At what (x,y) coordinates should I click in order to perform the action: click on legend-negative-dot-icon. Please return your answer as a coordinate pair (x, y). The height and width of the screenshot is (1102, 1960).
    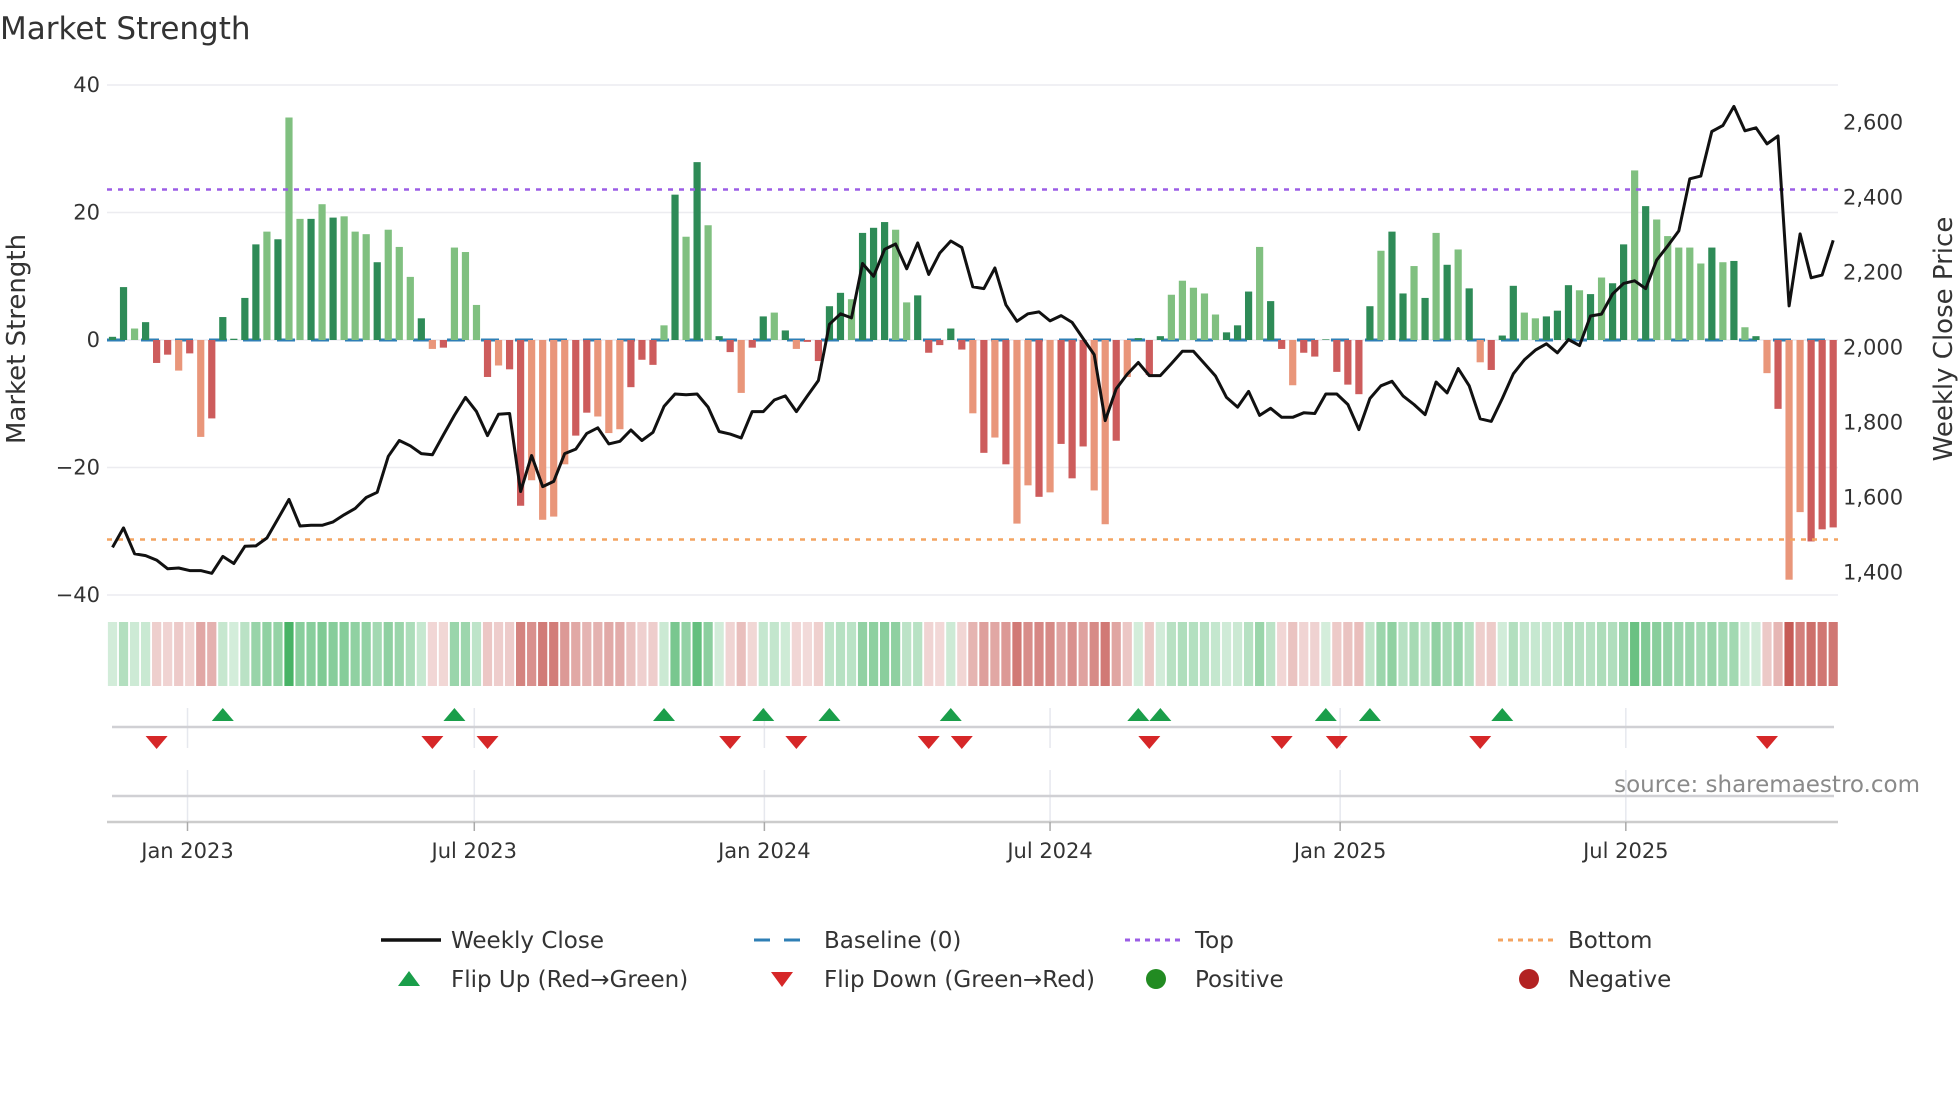
    Looking at the image, I should click on (1529, 979).